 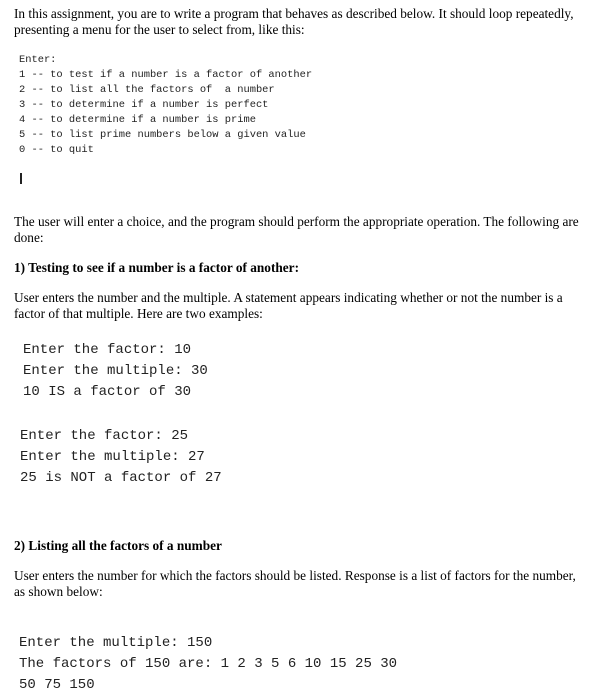 What do you see at coordinates (29, 237) in the screenshot?
I see `choice-line-2: done:` at bounding box center [29, 237].